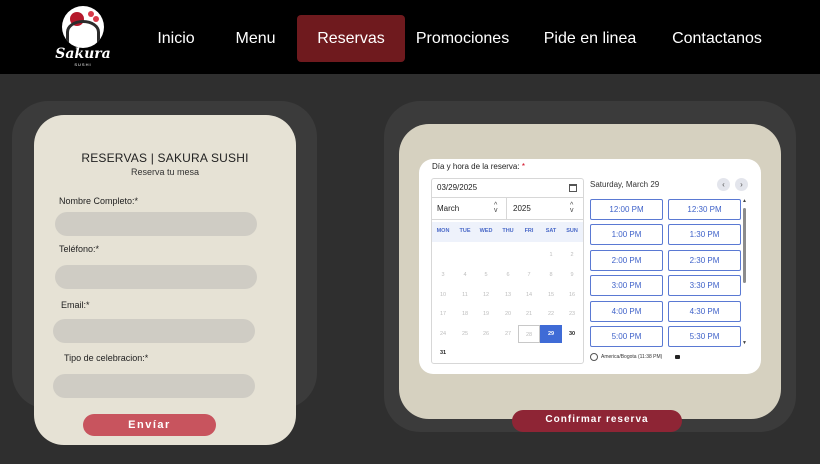 The height and width of the screenshot is (464, 820). What do you see at coordinates (443, 353) in the screenshot?
I see `calendar-day: 31` at bounding box center [443, 353].